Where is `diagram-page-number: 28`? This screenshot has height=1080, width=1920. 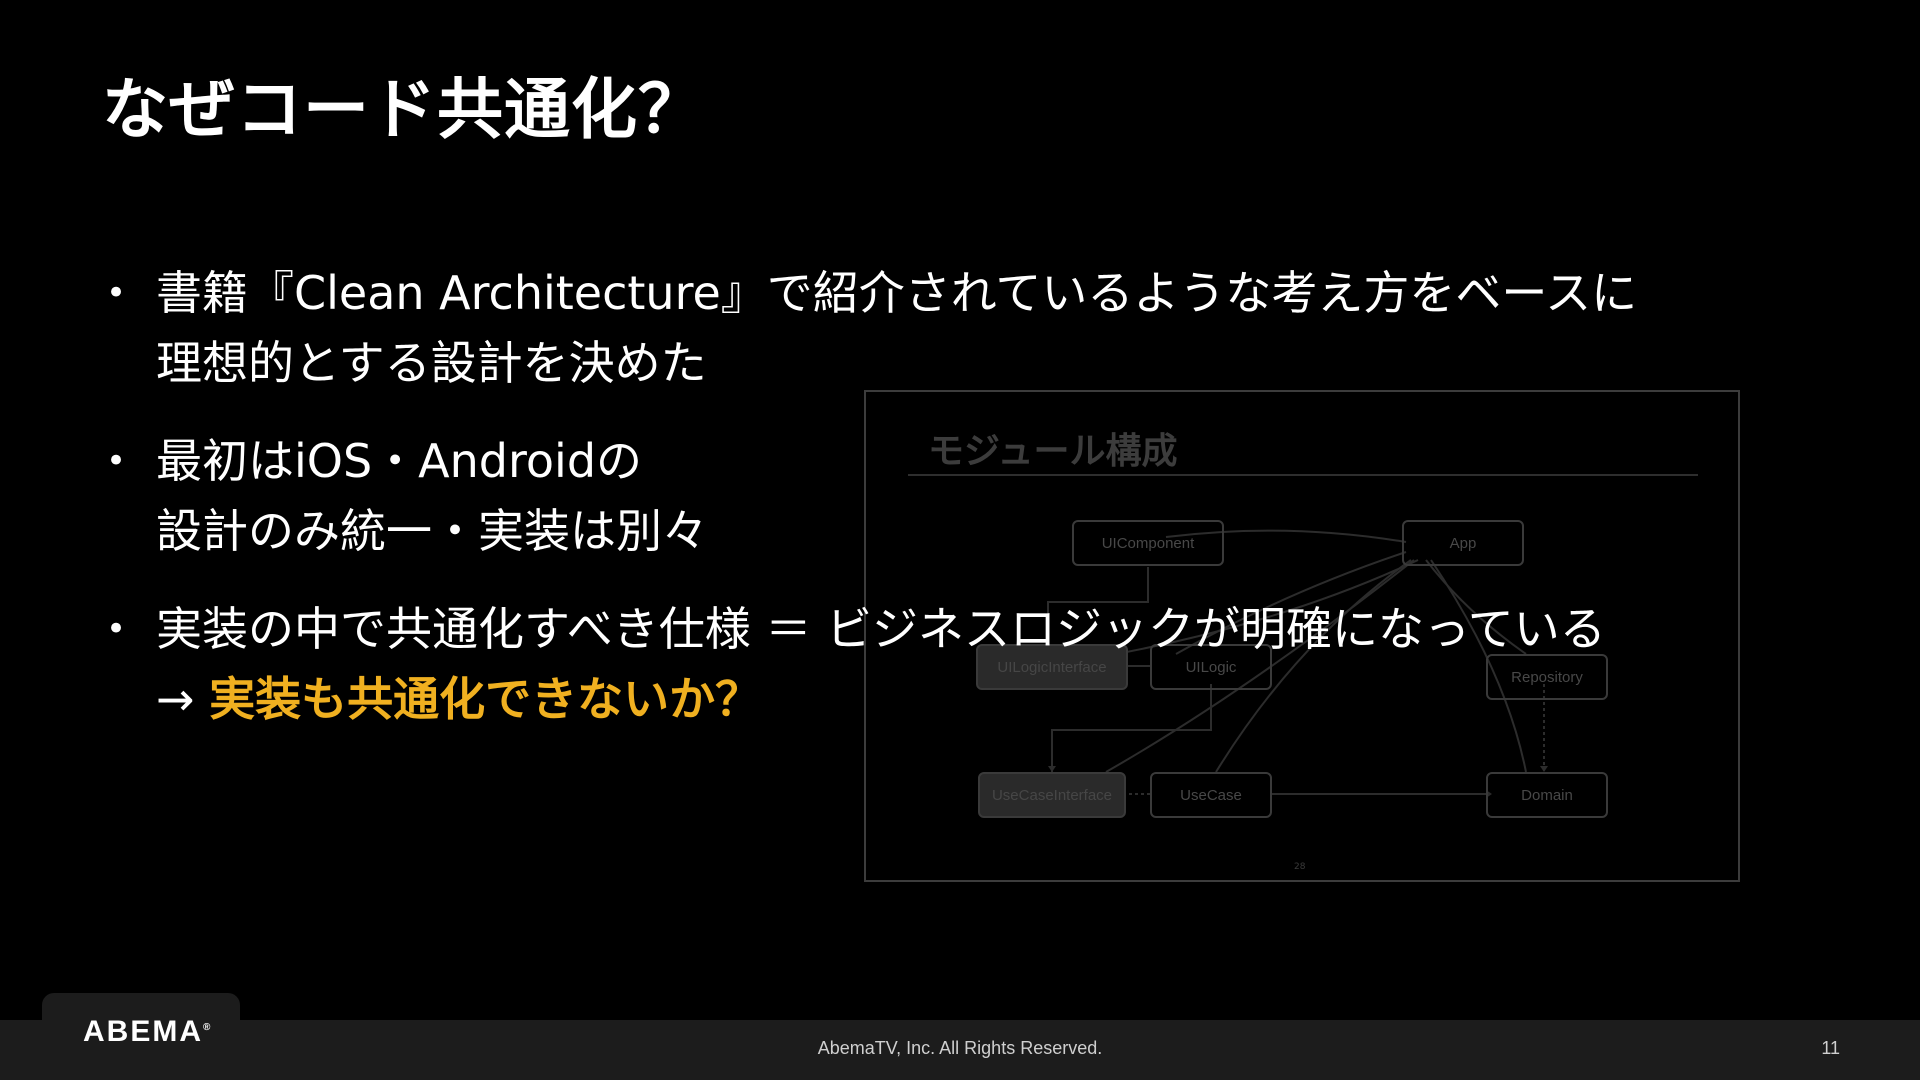
diagram-page-number: 28 is located at coordinates (1300, 867).